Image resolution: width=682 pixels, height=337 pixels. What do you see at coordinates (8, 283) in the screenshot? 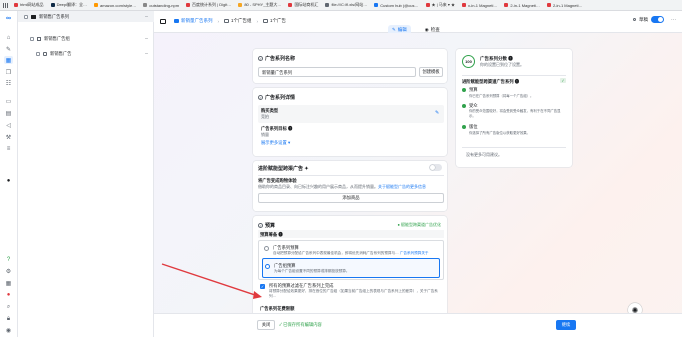
I see `grid-icon: ▦` at bounding box center [8, 283].